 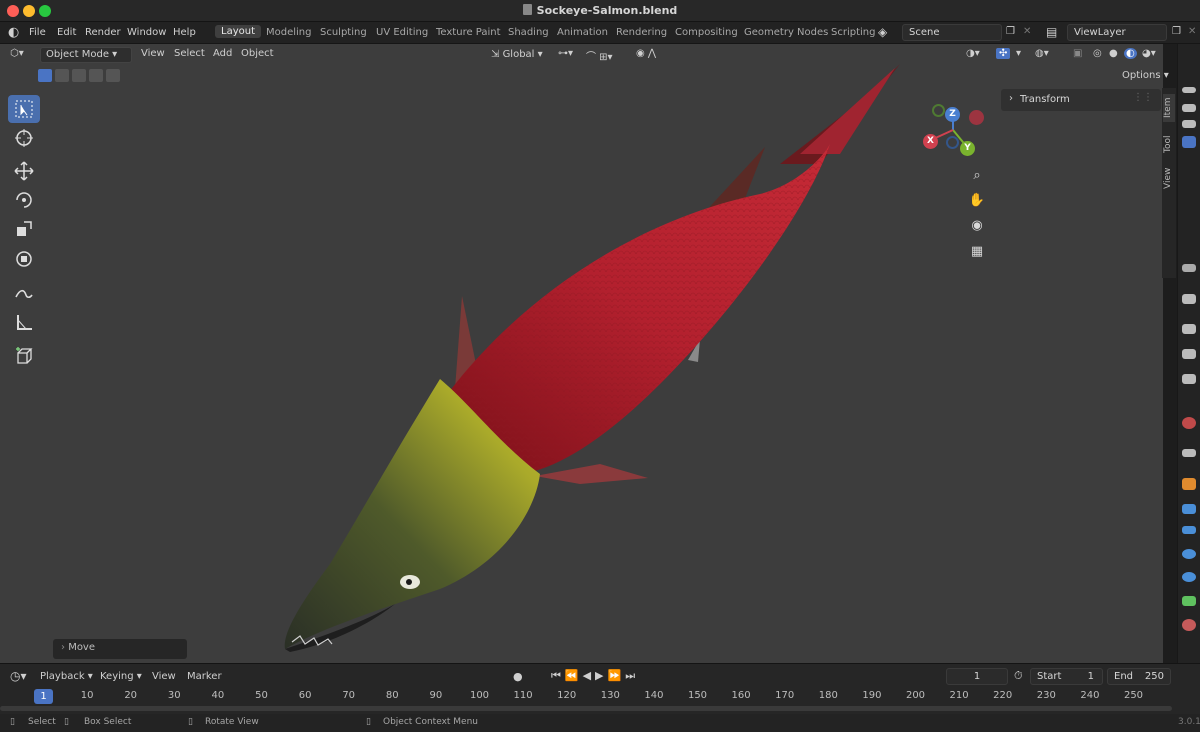 I want to click on record-icon: ●, so click(x=518, y=676).